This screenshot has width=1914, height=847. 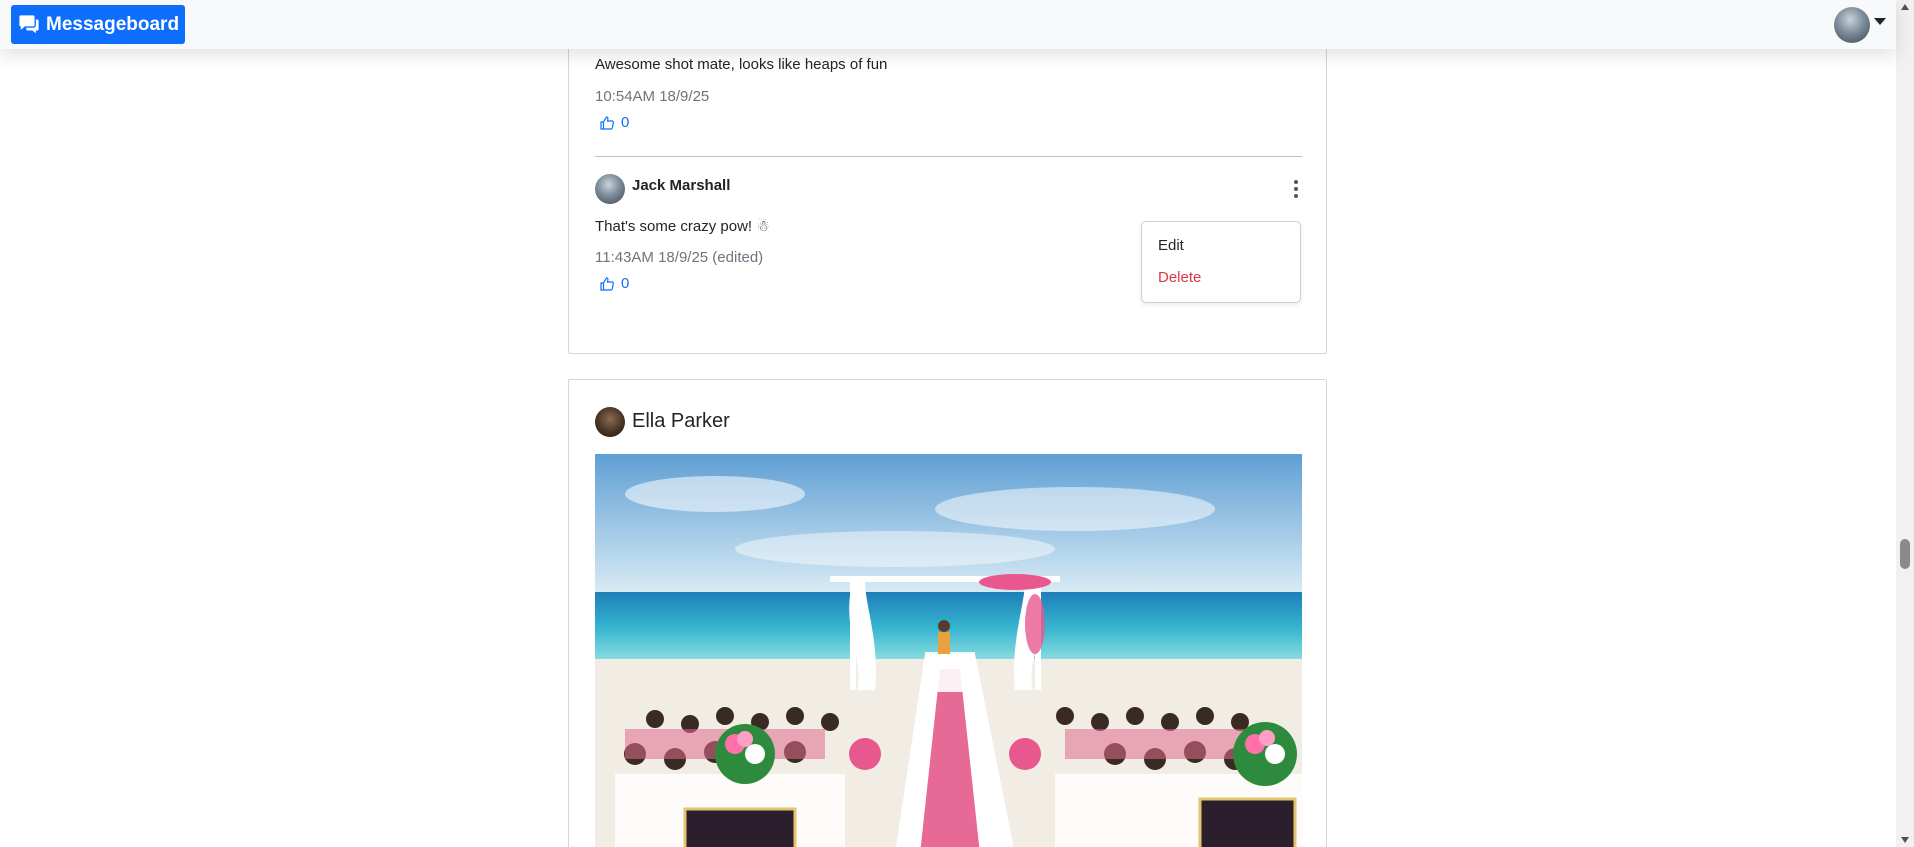 I want to click on post-author: Ella Parker, so click(x=681, y=421).